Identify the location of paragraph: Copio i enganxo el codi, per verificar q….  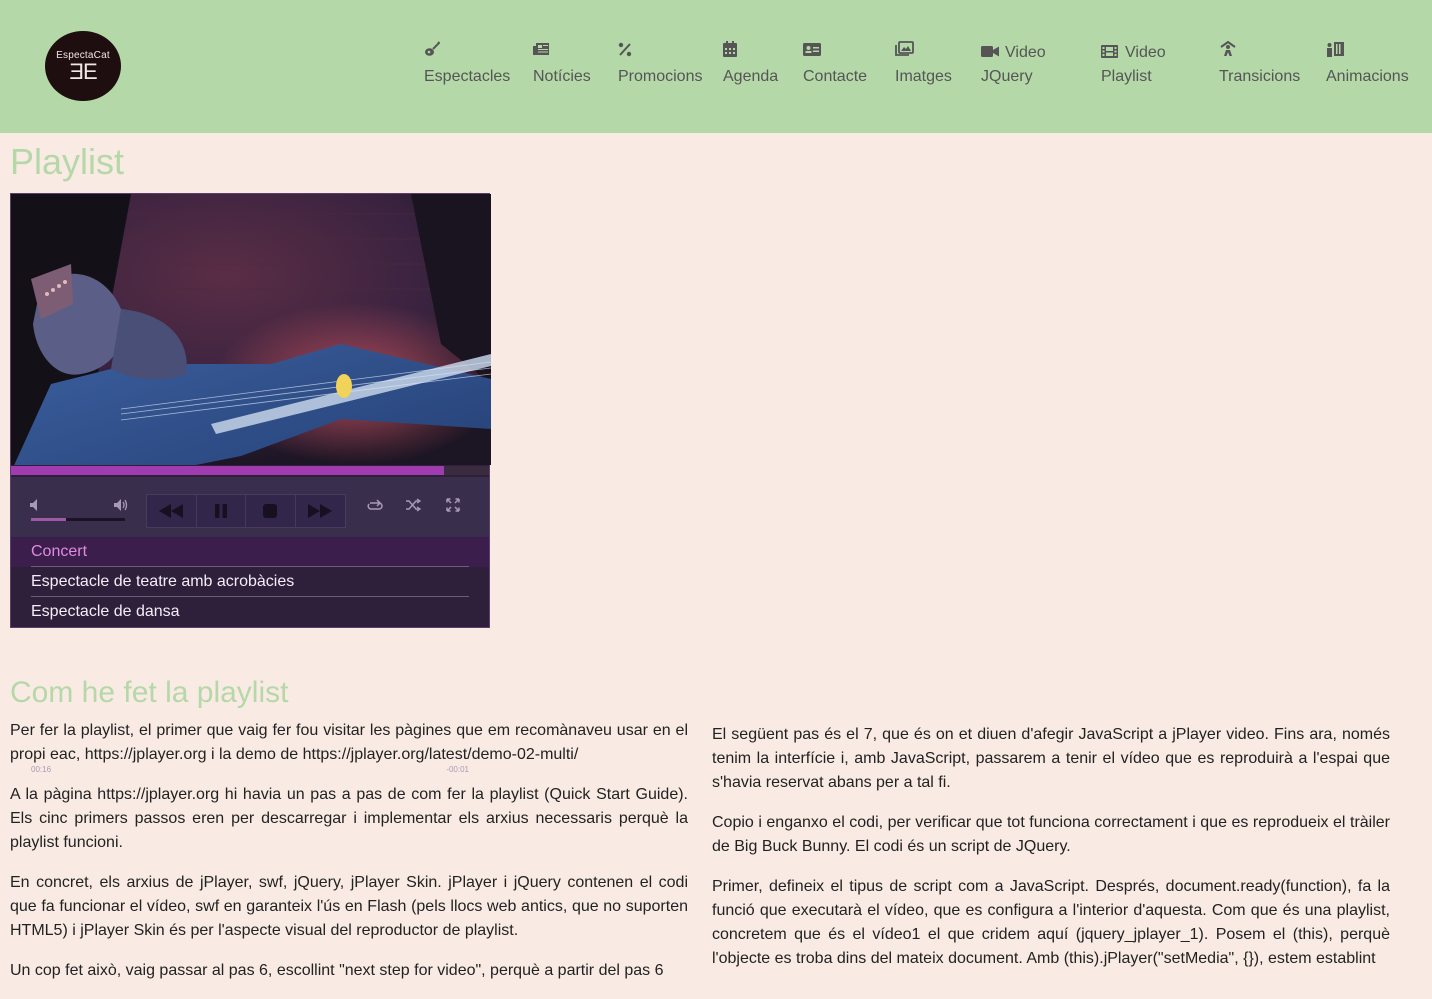
(1051, 834).